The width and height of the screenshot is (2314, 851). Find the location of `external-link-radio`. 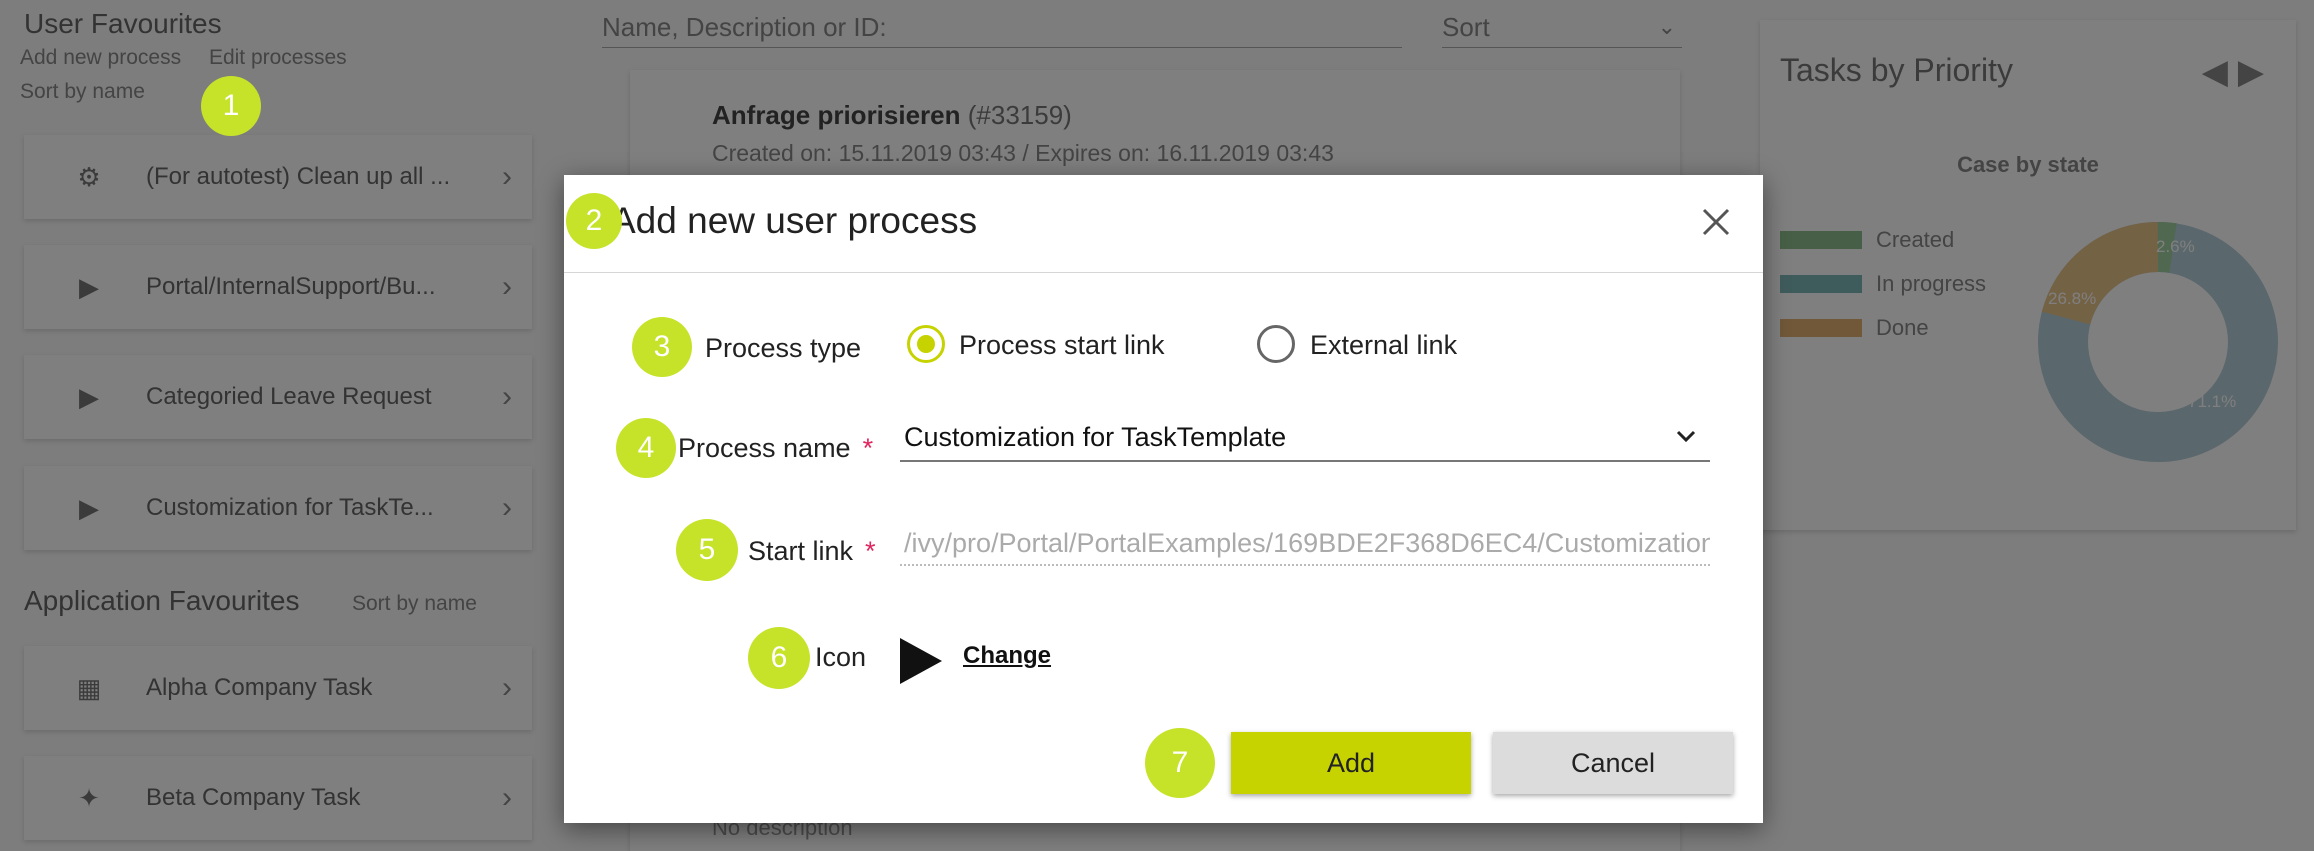

external-link-radio is located at coordinates (1276, 344).